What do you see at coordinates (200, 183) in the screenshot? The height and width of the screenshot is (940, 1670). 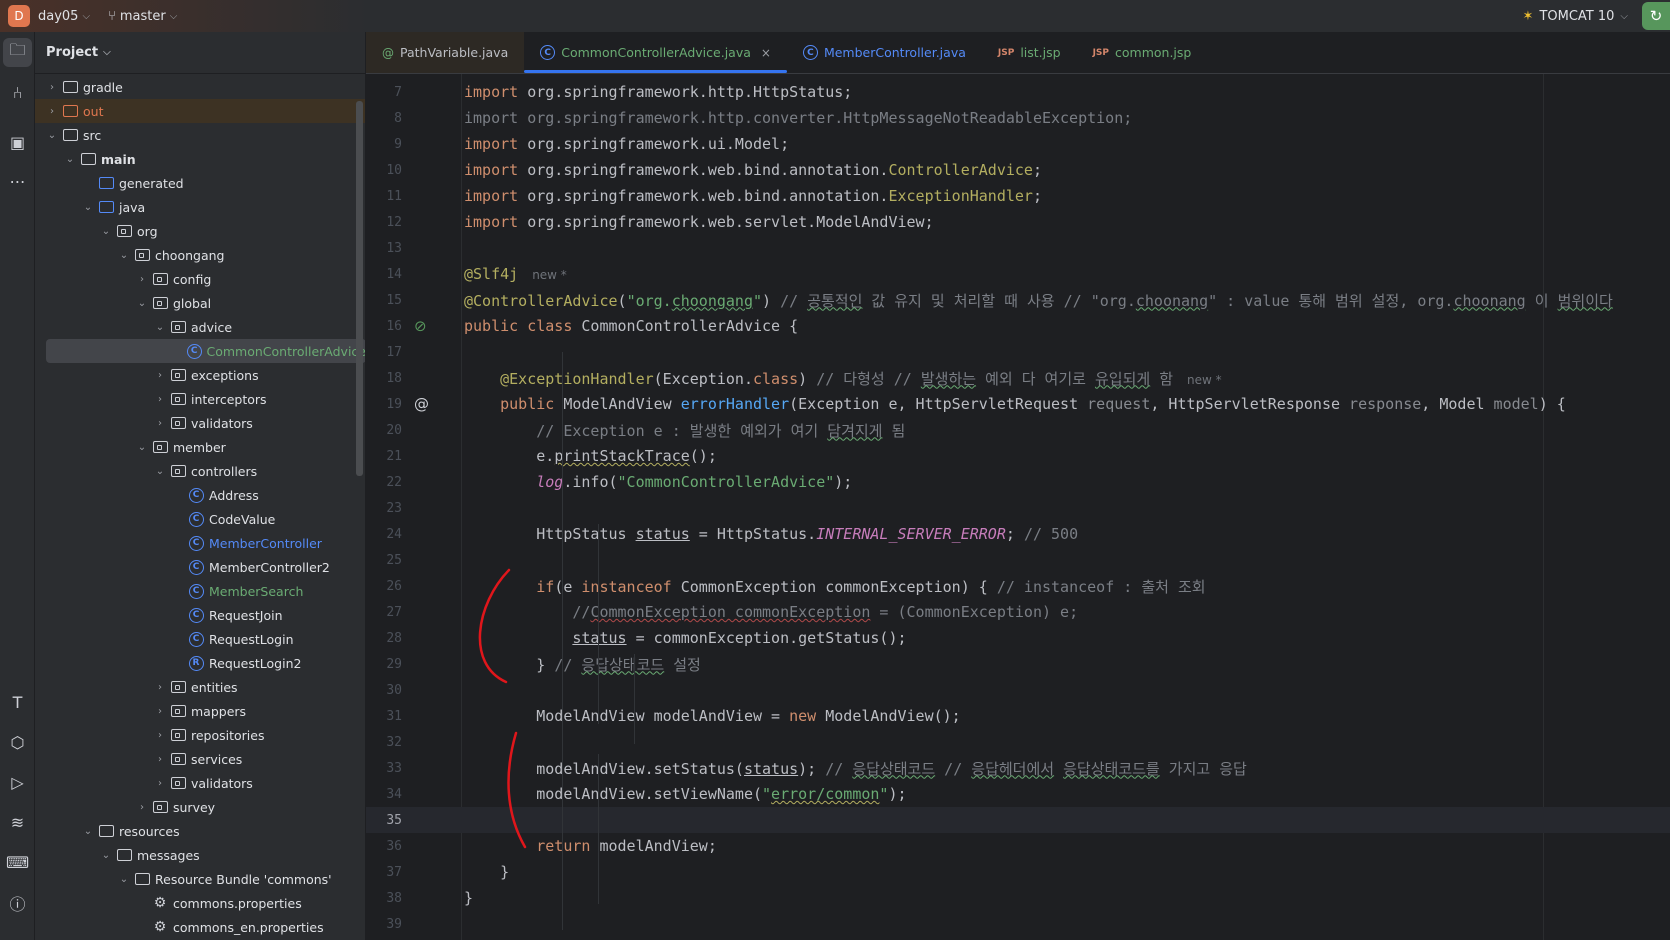 I see `tree-item: generated` at bounding box center [200, 183].